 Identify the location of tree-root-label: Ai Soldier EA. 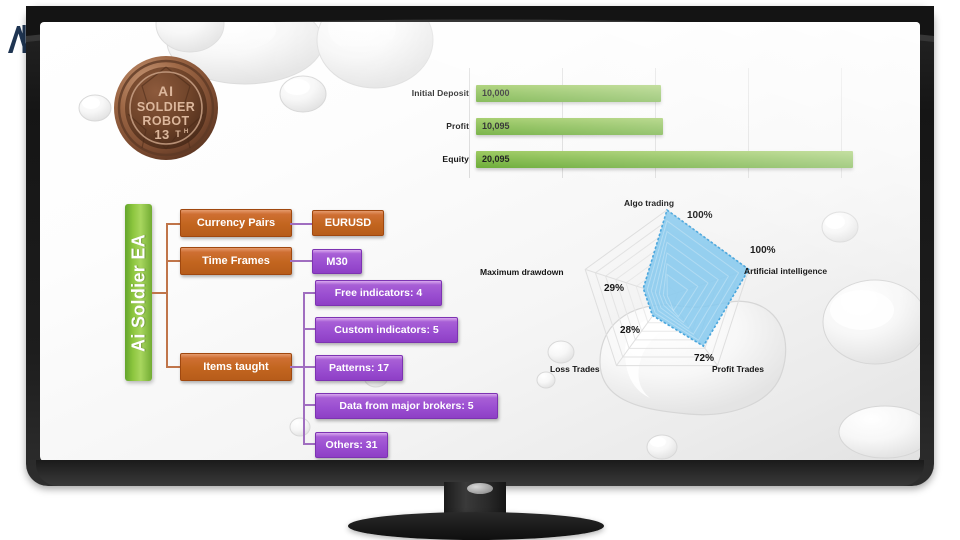
(138, 292).